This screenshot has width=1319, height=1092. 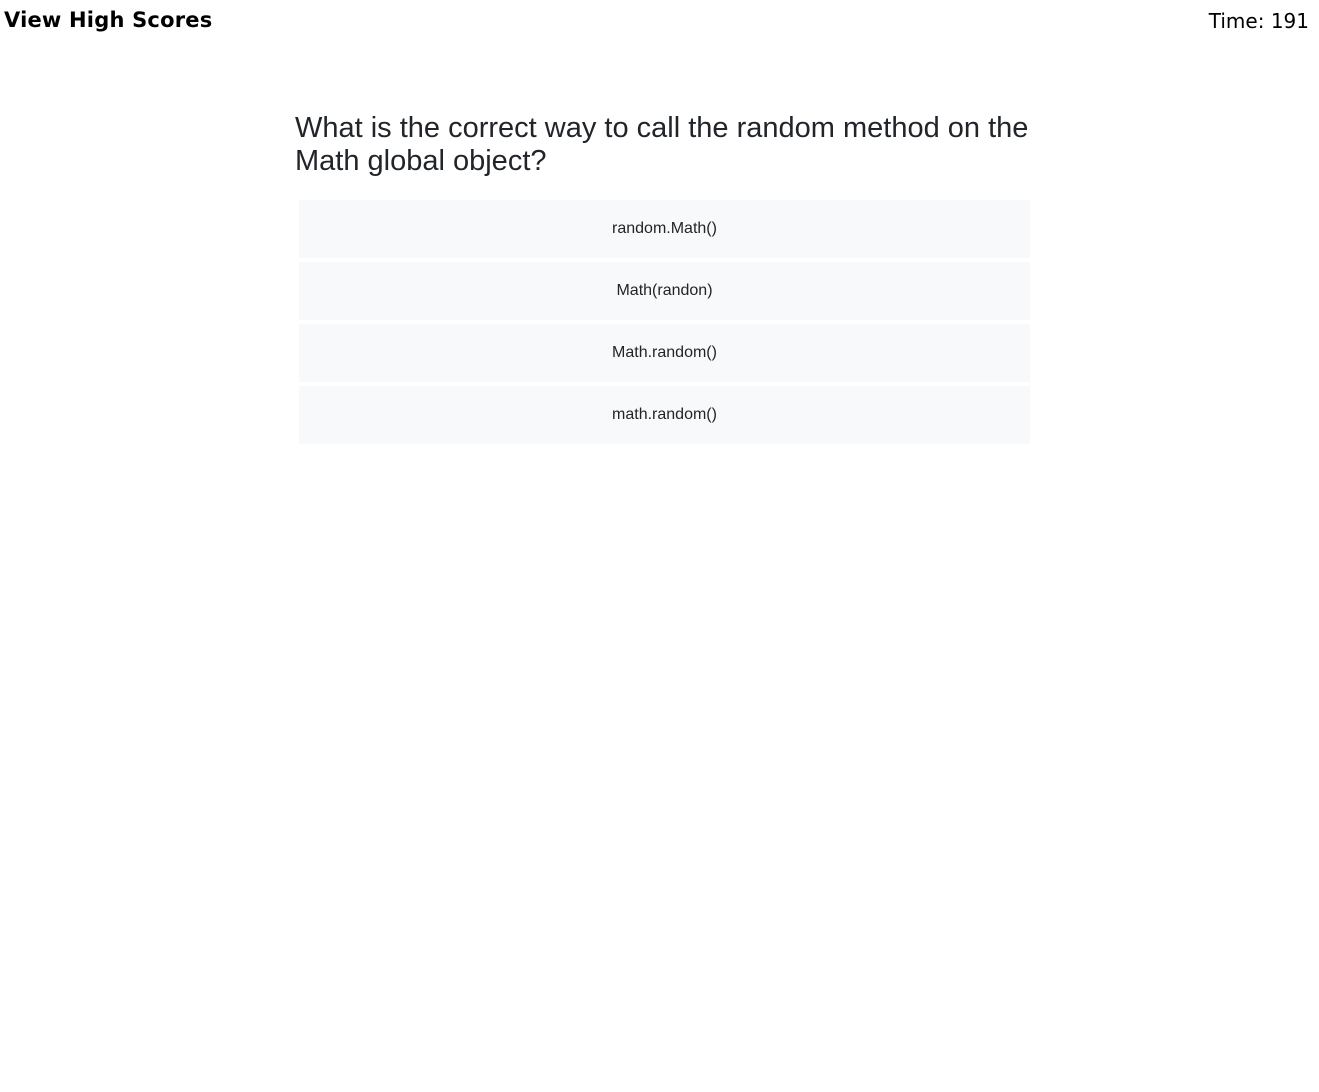 I want to click on answer-button-4: math.random(), so click(x=664, y=415).